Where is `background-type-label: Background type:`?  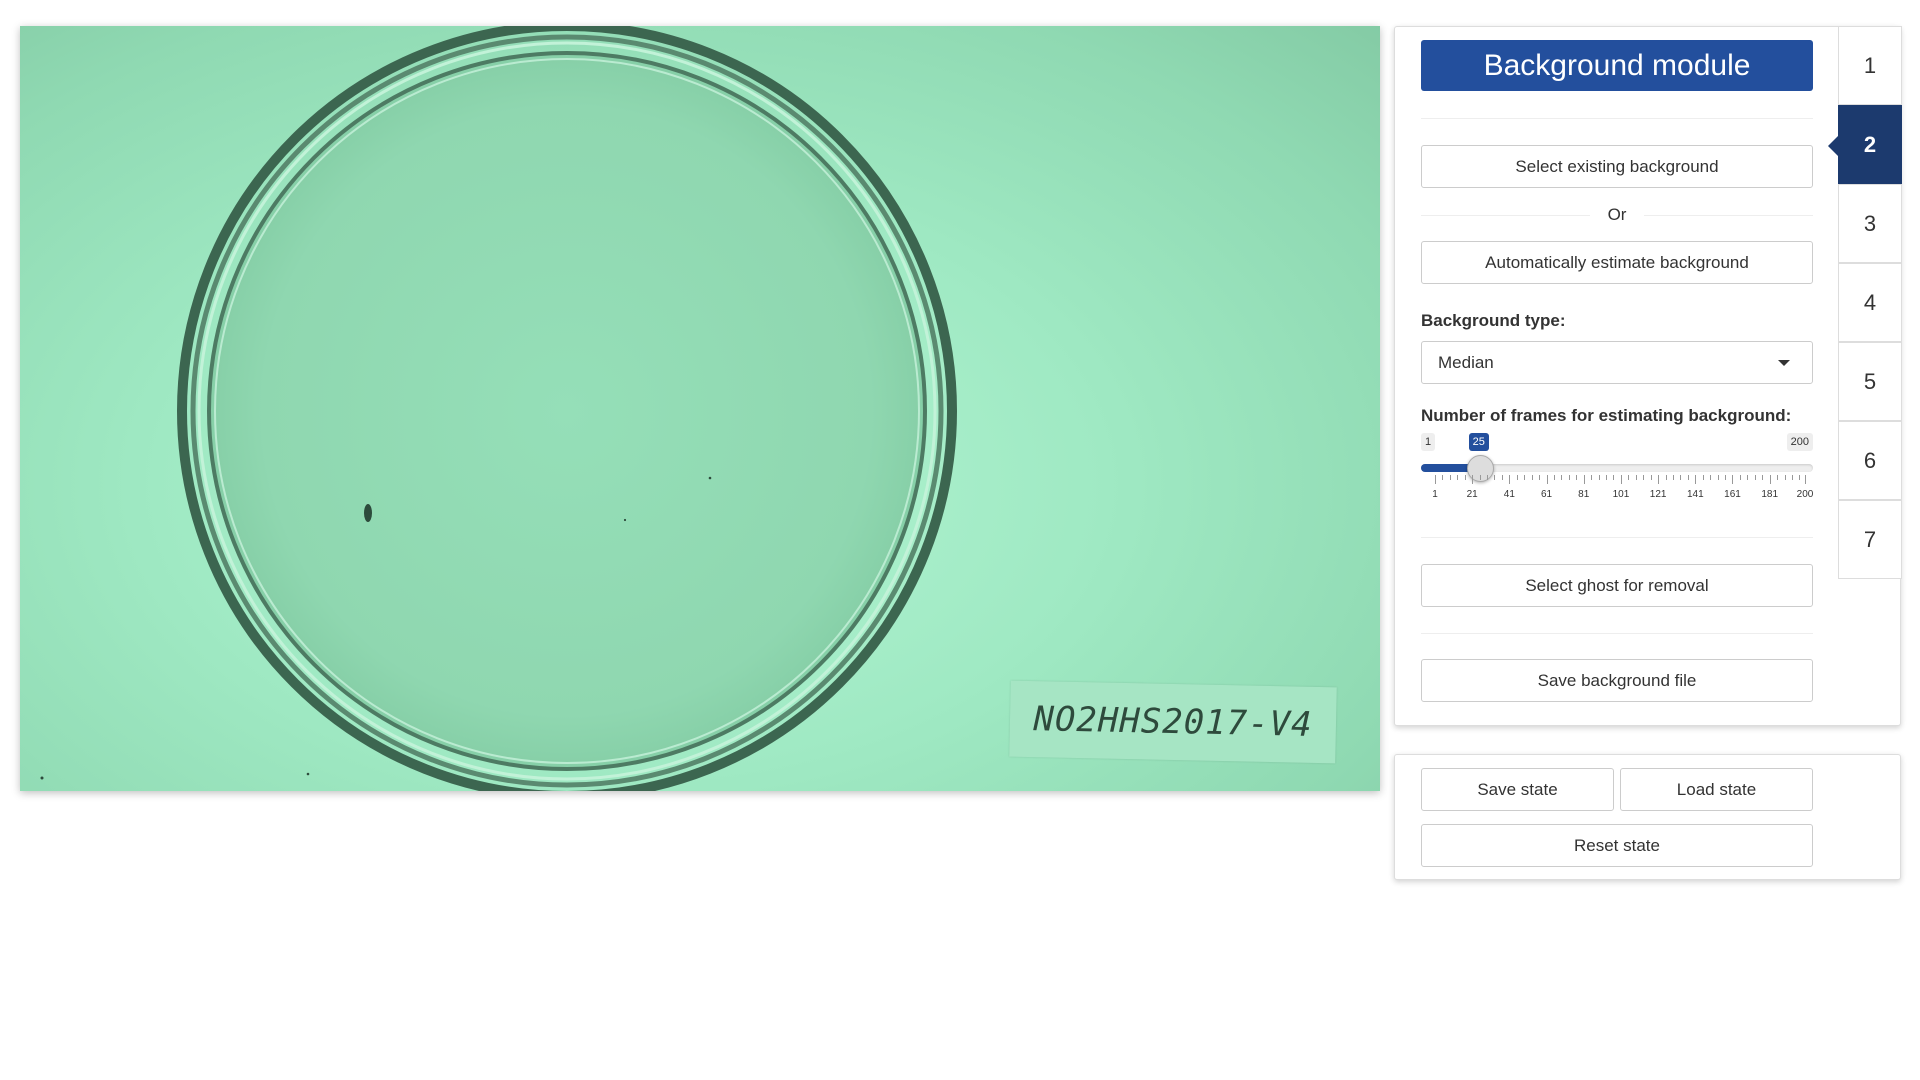 background-type-label: Background type: is located at coordinates (1493, 320).